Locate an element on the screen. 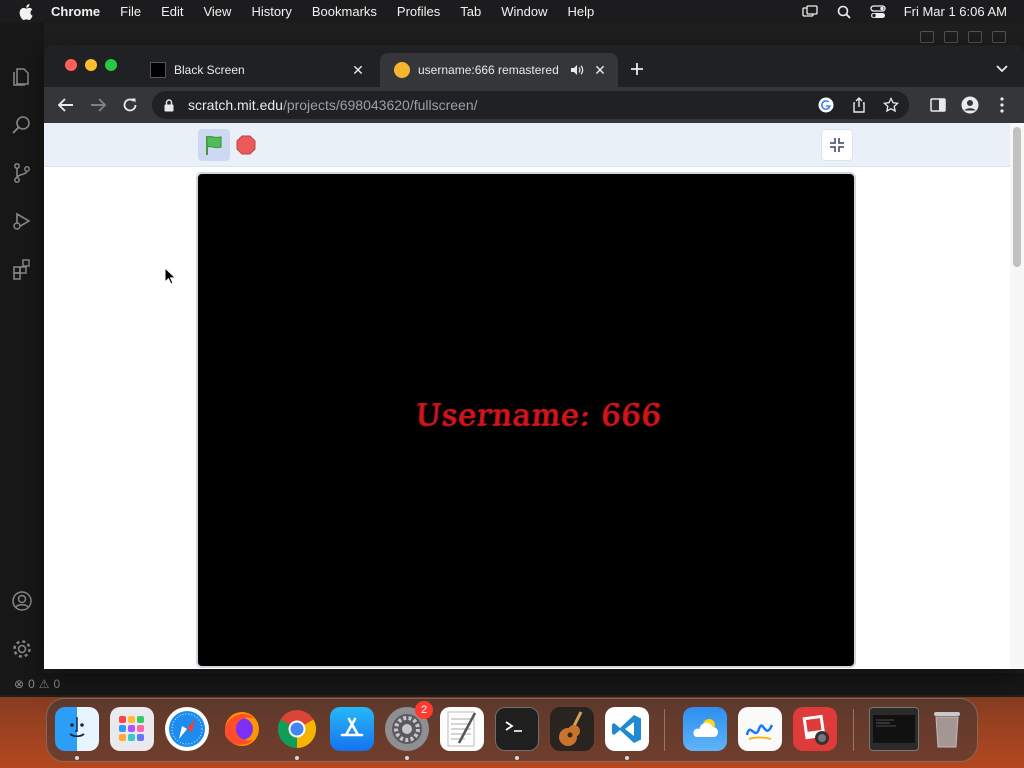  window-zoom-button is located at coordinates (111, 65).